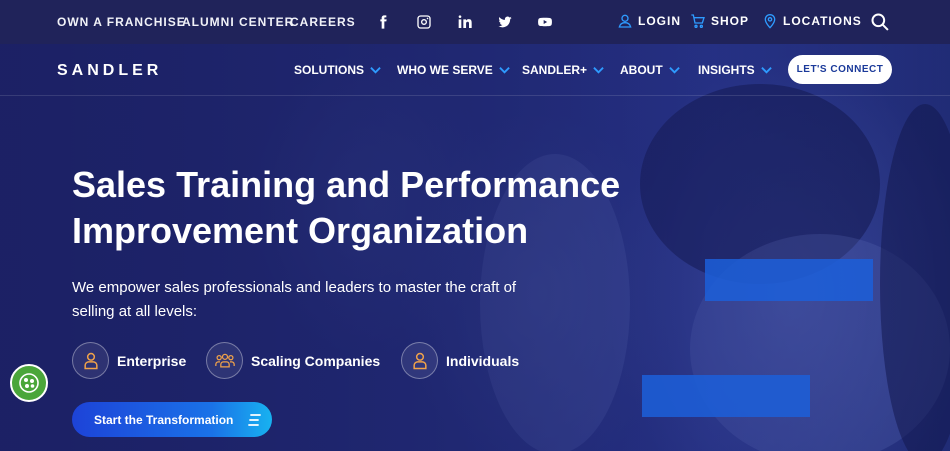  I want to click on group-icon, so click(224, 360).